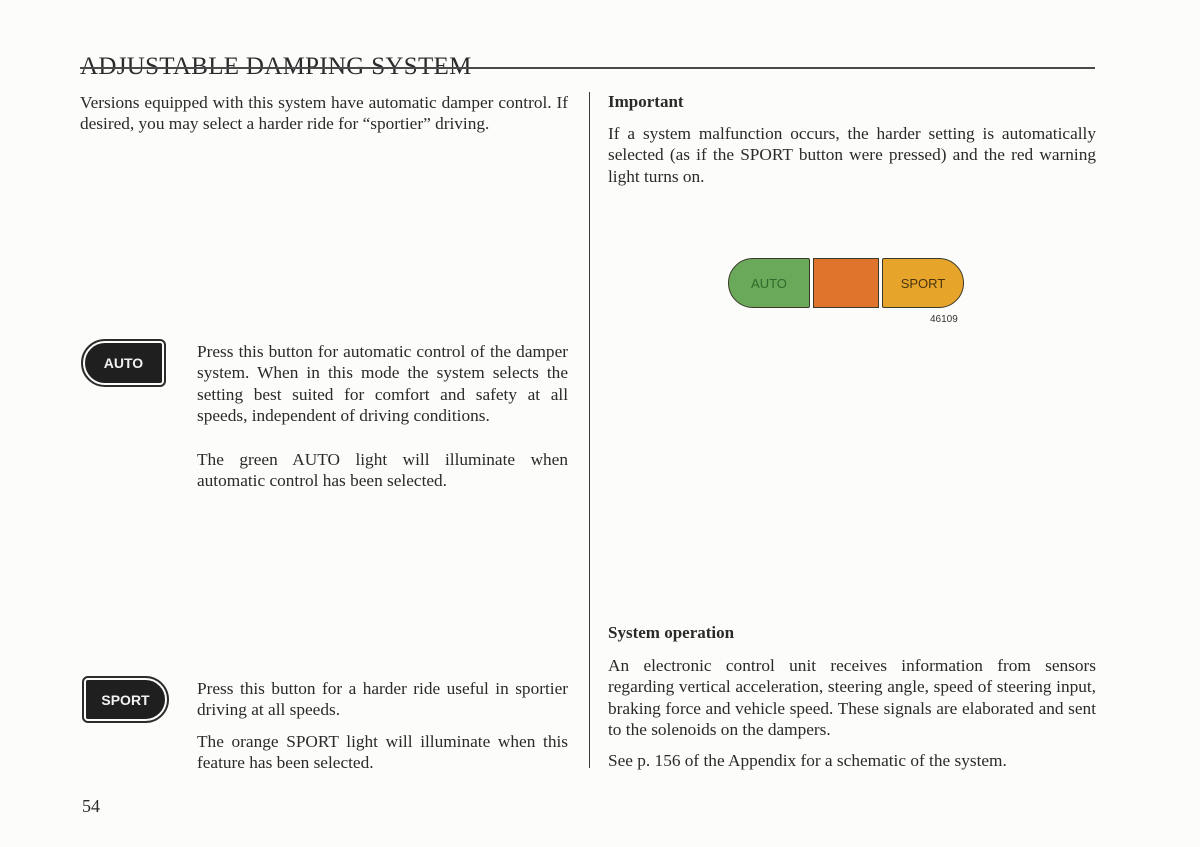 This screenshot has width=1200, height=847. What do you see at coordinates (589, 430) in the screenshot?
I see `column-divider` at bounding box center [589, 430].